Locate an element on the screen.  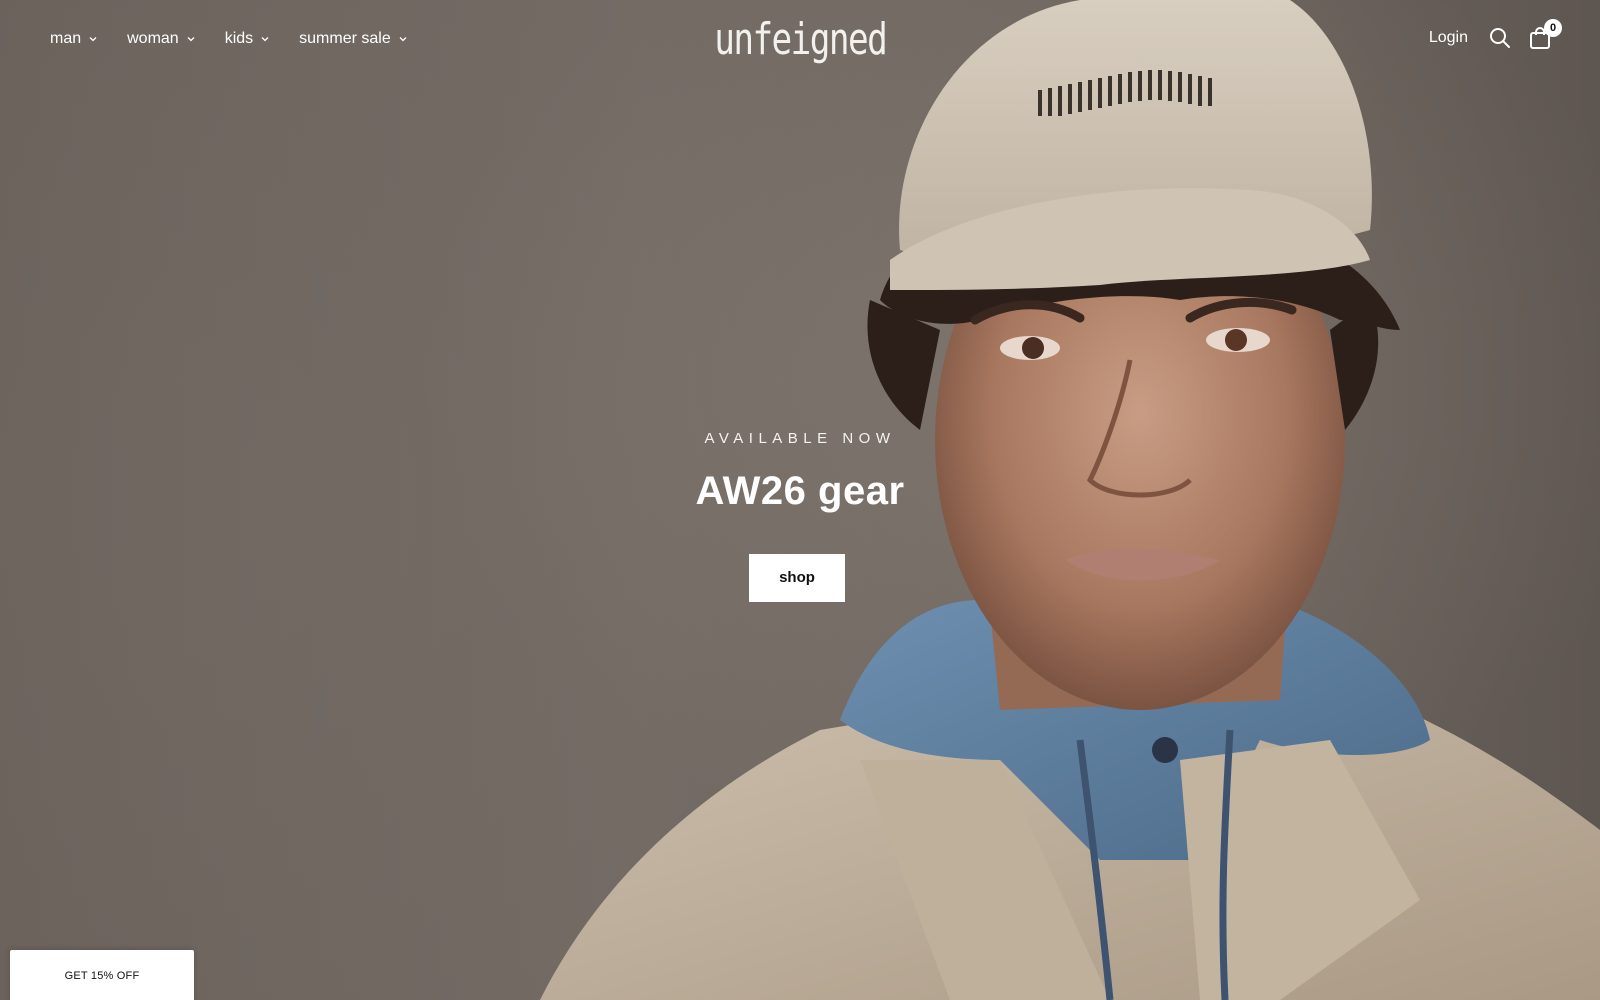
login-link: Login is located at coordinates (1448, 38).